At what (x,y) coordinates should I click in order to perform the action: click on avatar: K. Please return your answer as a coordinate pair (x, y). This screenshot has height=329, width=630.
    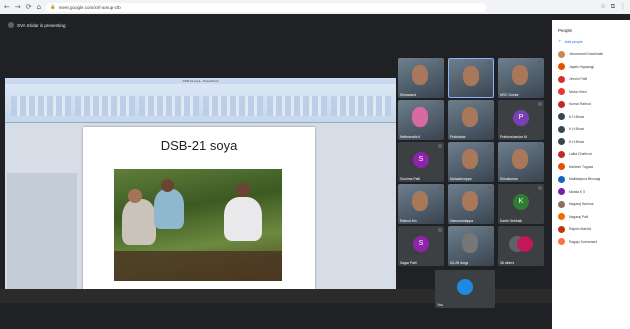
    Looking at the image, I should click on (521, 202).